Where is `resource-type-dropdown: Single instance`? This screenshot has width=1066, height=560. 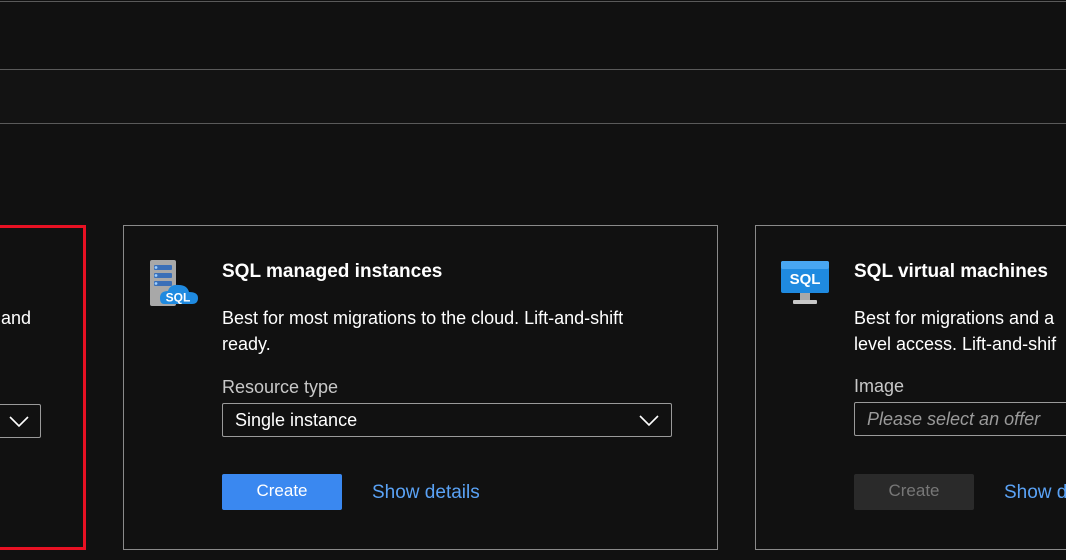
resource-type-dropdown: Single instance is located at coordinates (447, 420).